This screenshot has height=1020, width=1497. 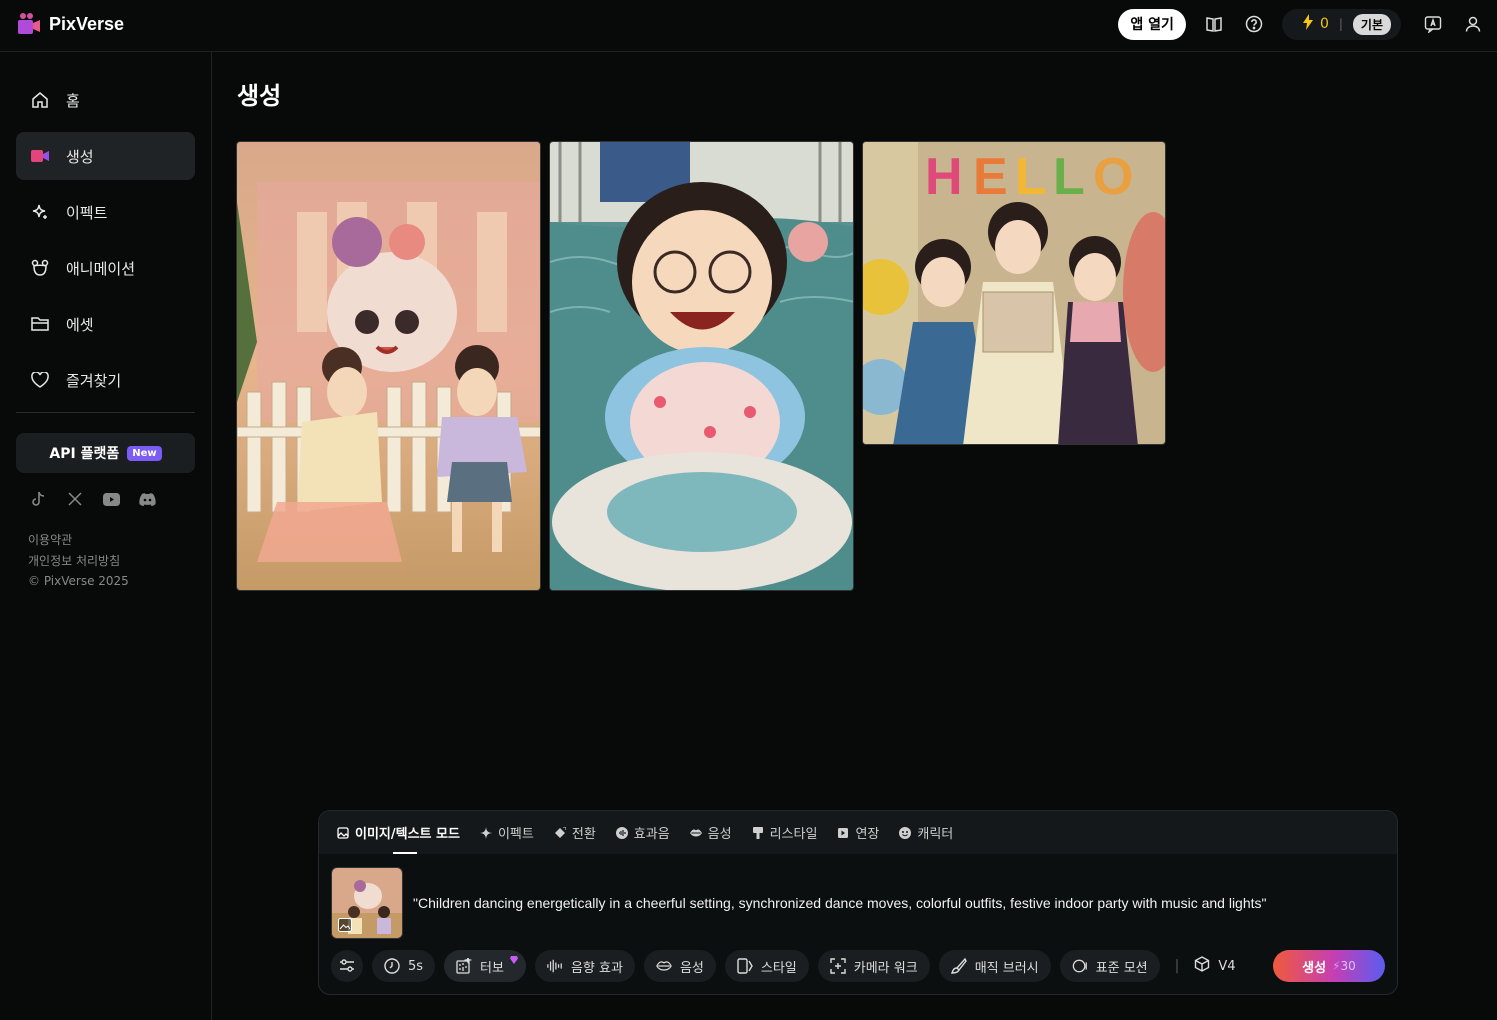 I want to click on tab-extend: 연장, so click(x=858, y=832).